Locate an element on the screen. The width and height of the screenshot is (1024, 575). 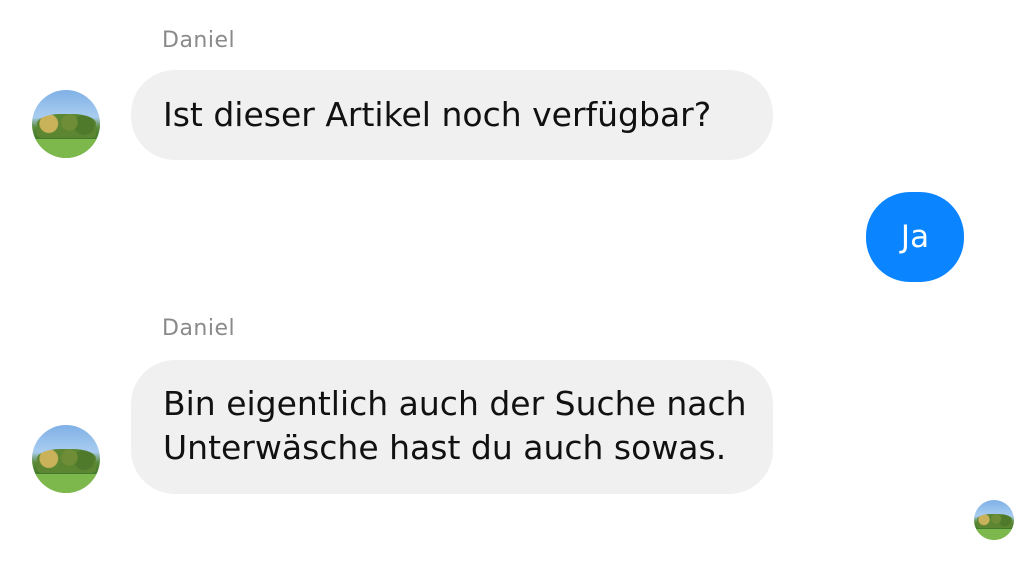
message-text: Ja is located at coordinates (915, 237).